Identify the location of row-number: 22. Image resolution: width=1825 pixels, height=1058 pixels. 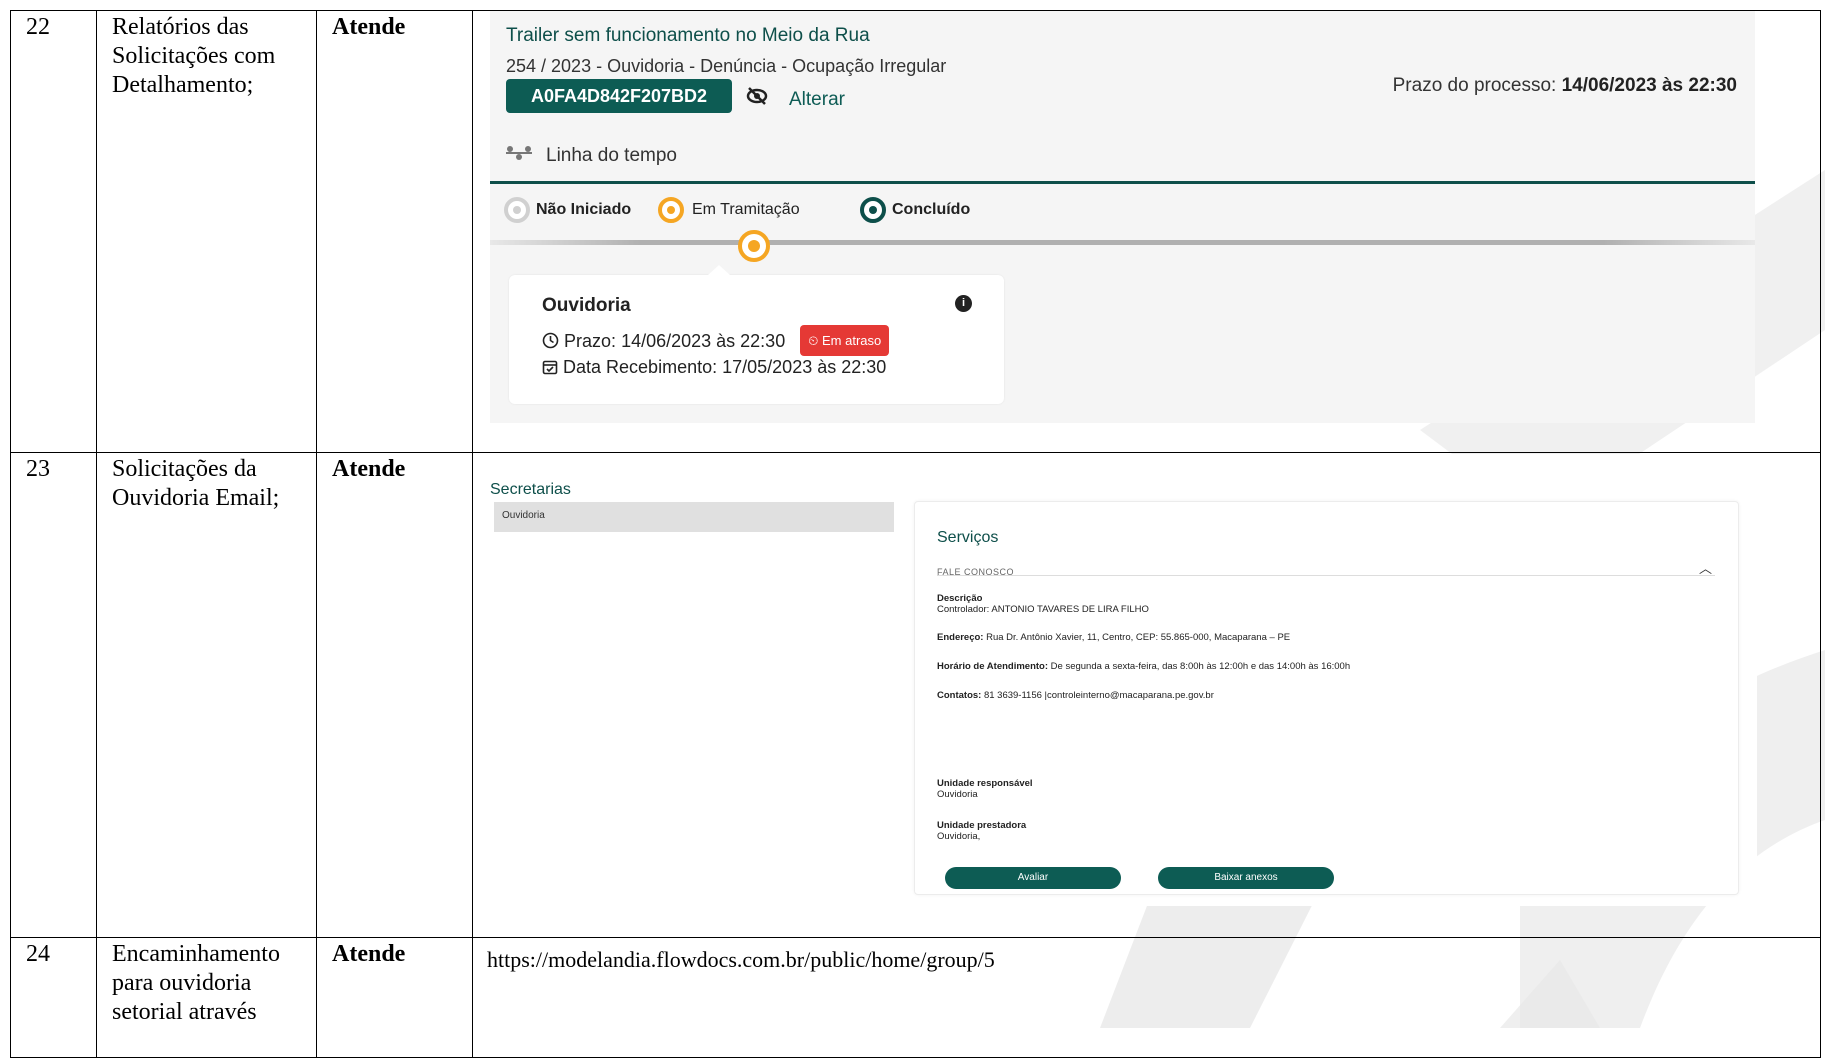
(53, 231).